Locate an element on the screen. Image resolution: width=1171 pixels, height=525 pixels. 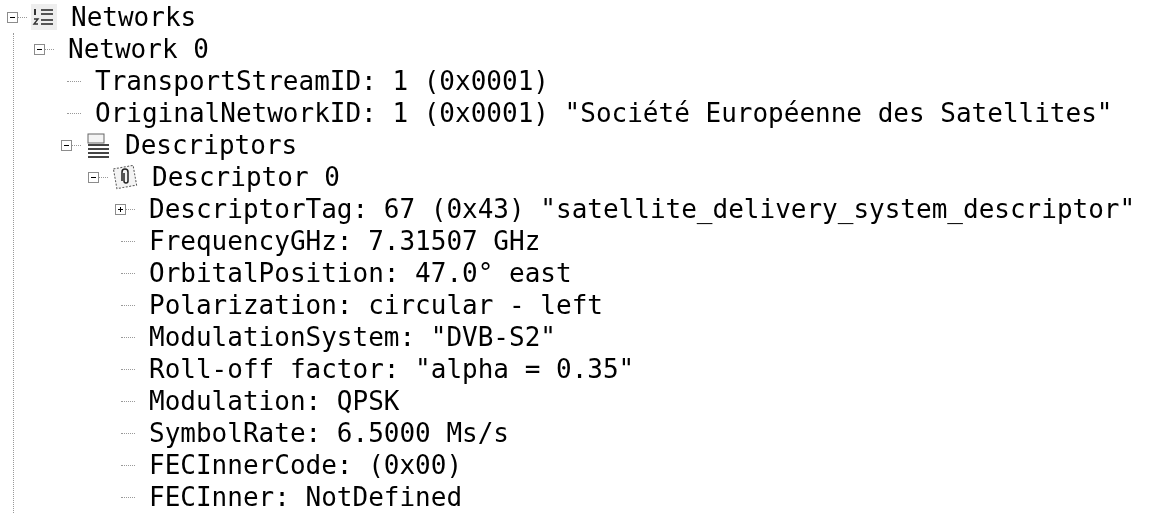
expand-toggle is located at coordinates (120, 209).